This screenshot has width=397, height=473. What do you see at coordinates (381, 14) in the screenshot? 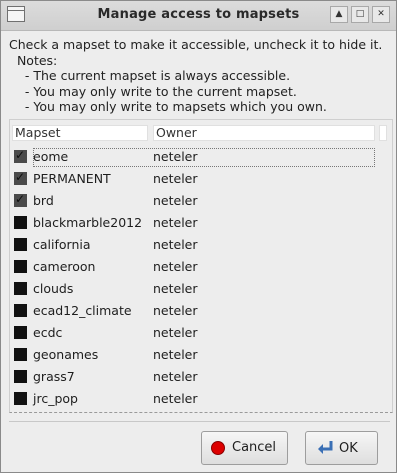
I see `close-icon: ✕` at bounding box center [381, 14].